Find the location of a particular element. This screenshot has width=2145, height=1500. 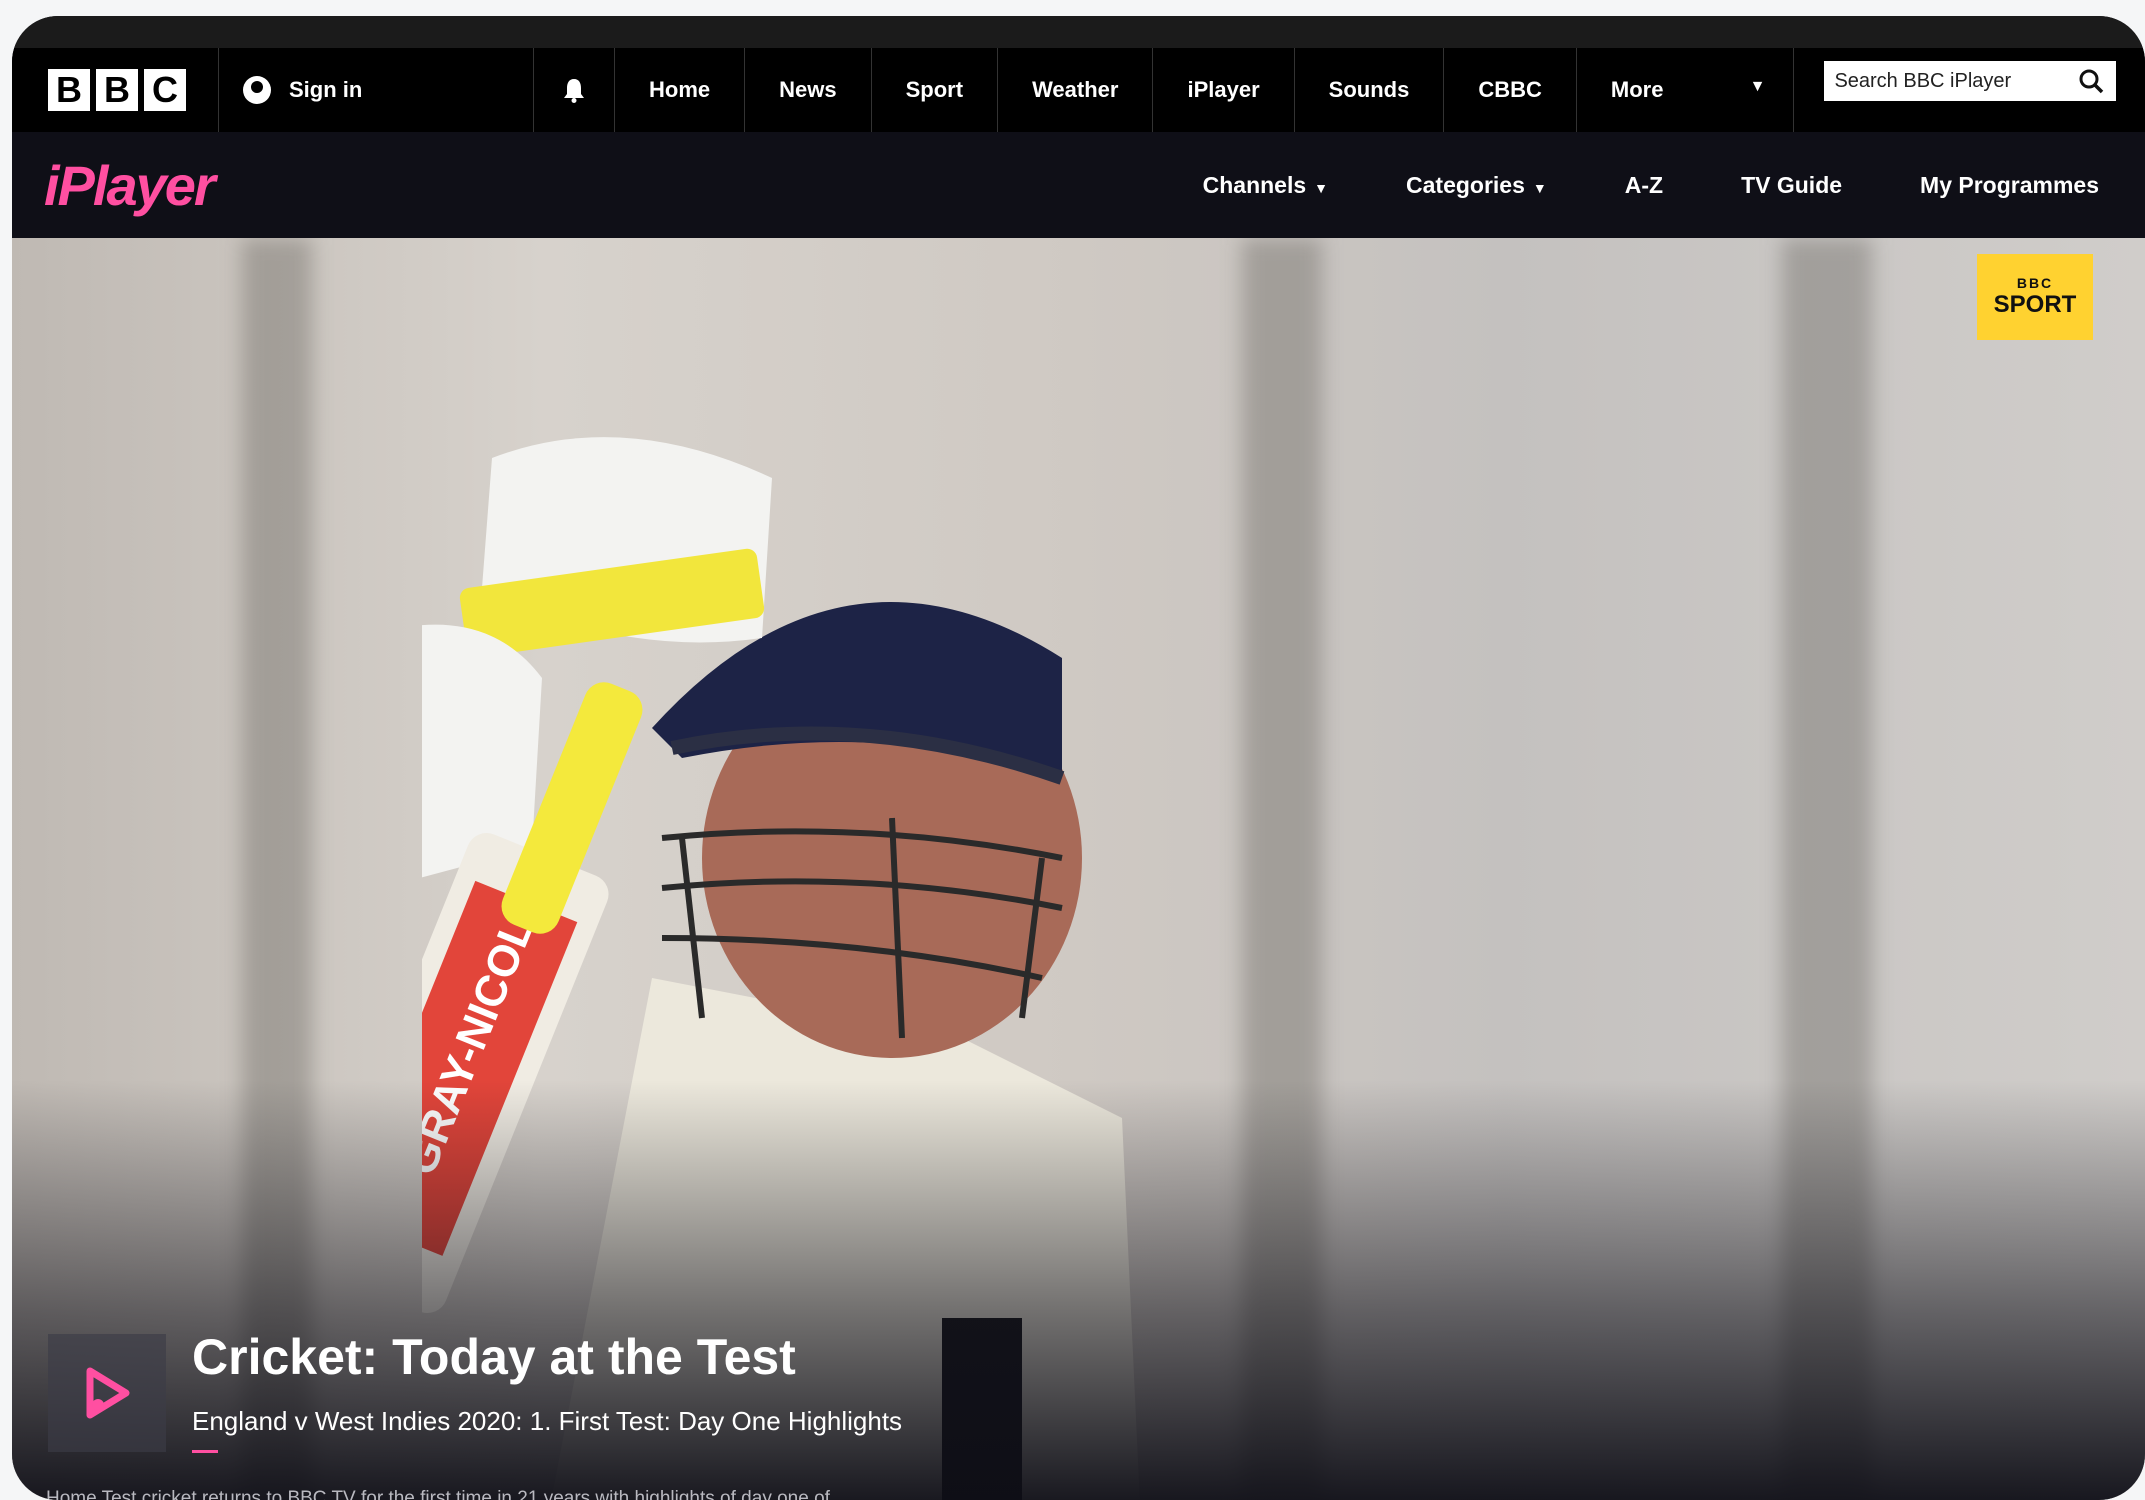

nav-news: News is located at coordinates (808, 90).